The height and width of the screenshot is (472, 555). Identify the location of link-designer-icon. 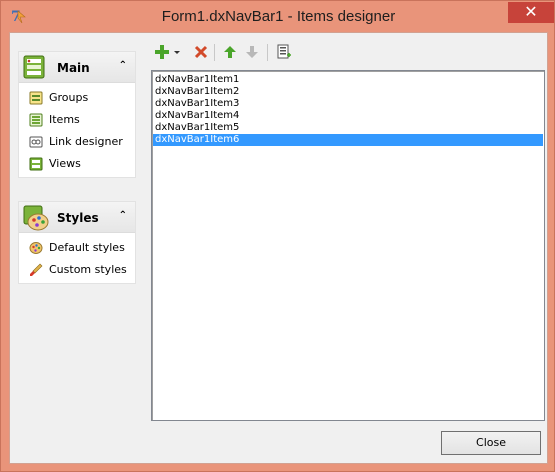
(36, 142).